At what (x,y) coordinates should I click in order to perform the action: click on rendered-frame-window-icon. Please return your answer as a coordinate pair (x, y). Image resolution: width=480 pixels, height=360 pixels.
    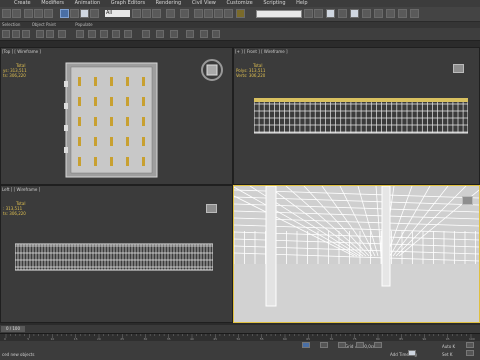
    Looking at the image, I should click on (402, 13).